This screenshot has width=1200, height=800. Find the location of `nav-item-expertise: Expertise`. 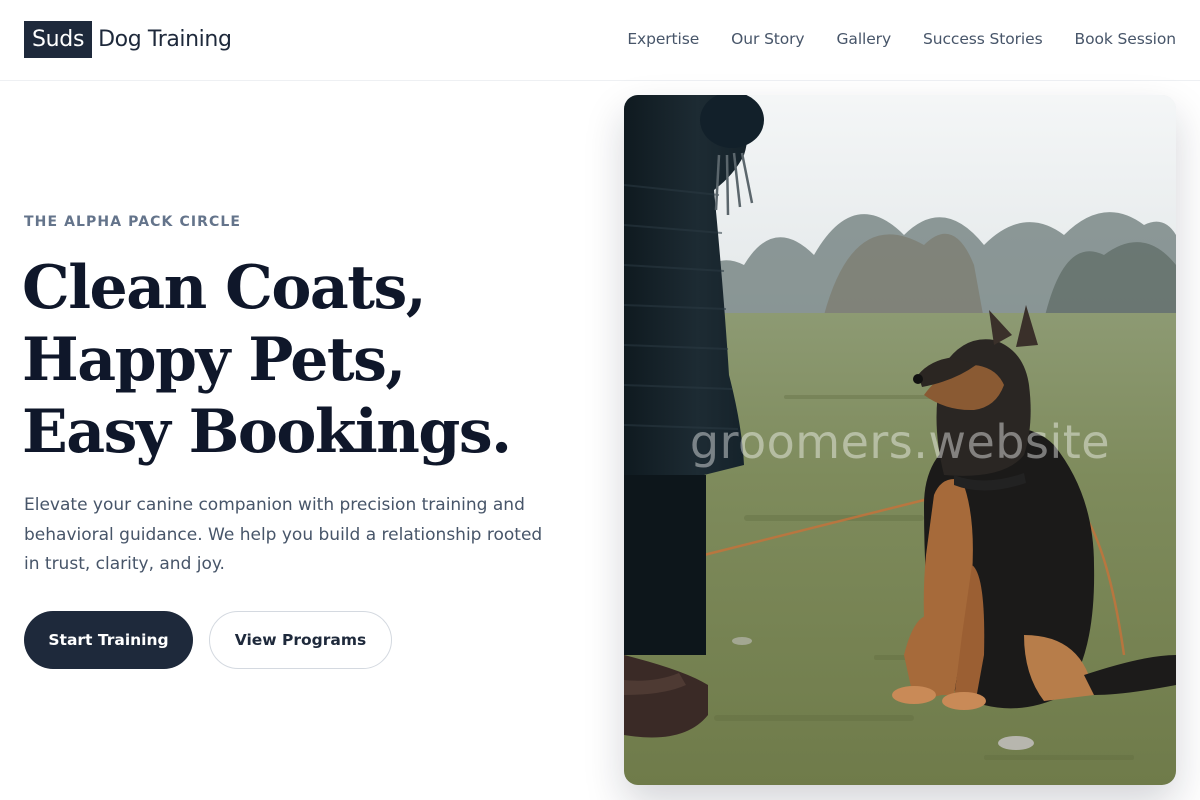

nav-item-expertise: Expertise is located at coordinates (663, 39).